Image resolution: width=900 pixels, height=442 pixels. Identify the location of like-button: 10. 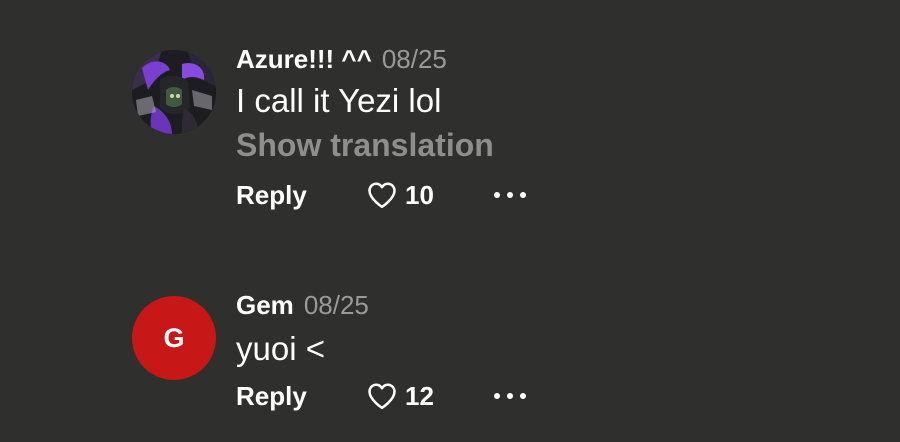
(400, 195).